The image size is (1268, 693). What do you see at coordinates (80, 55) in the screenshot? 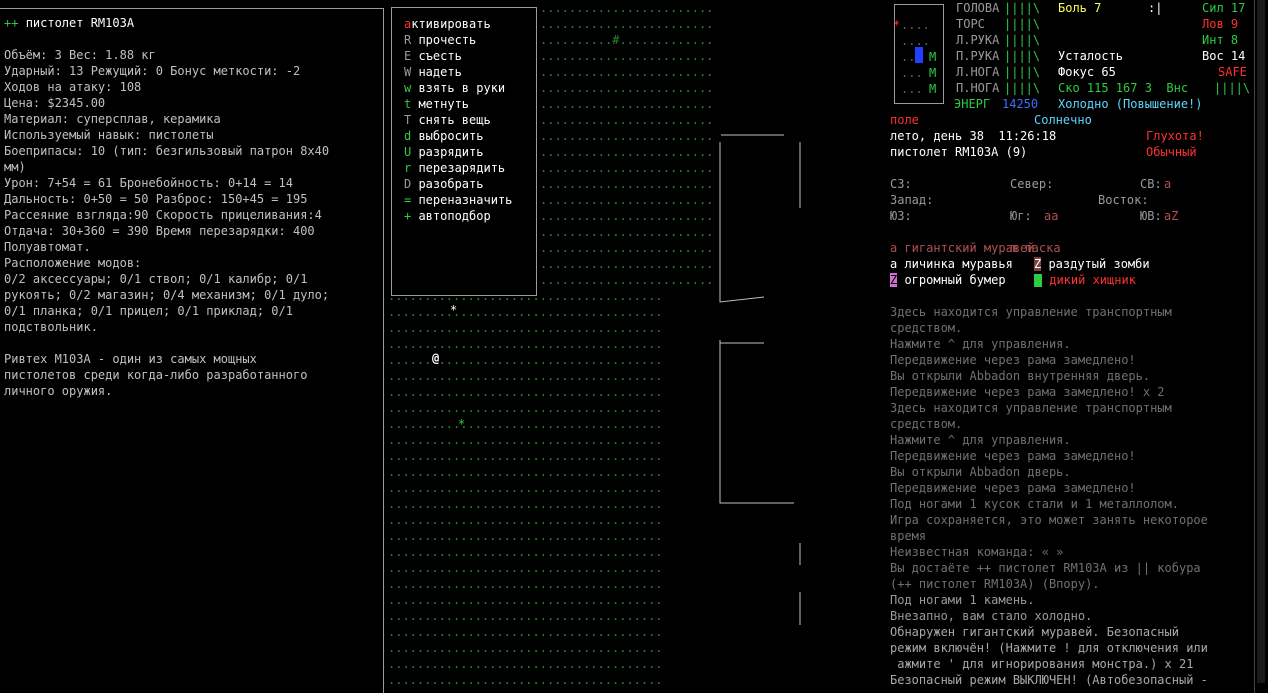
I see `item-info-line: Объём: 3 Вес: 1.88 кг` at bounding box center [80, 55].